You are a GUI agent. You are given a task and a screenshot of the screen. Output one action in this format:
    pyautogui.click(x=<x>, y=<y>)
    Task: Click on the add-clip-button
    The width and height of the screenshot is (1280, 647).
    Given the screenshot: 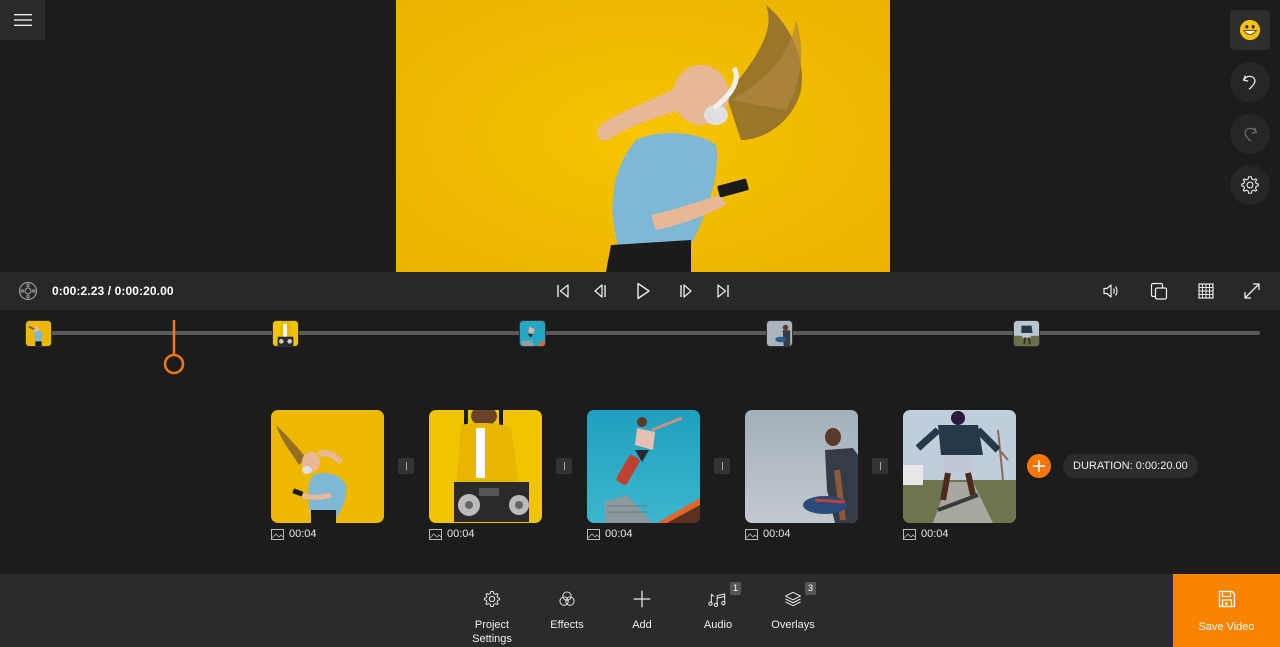 What is the action you would take?
    pyautogui.click(x=1039, y=466)
    